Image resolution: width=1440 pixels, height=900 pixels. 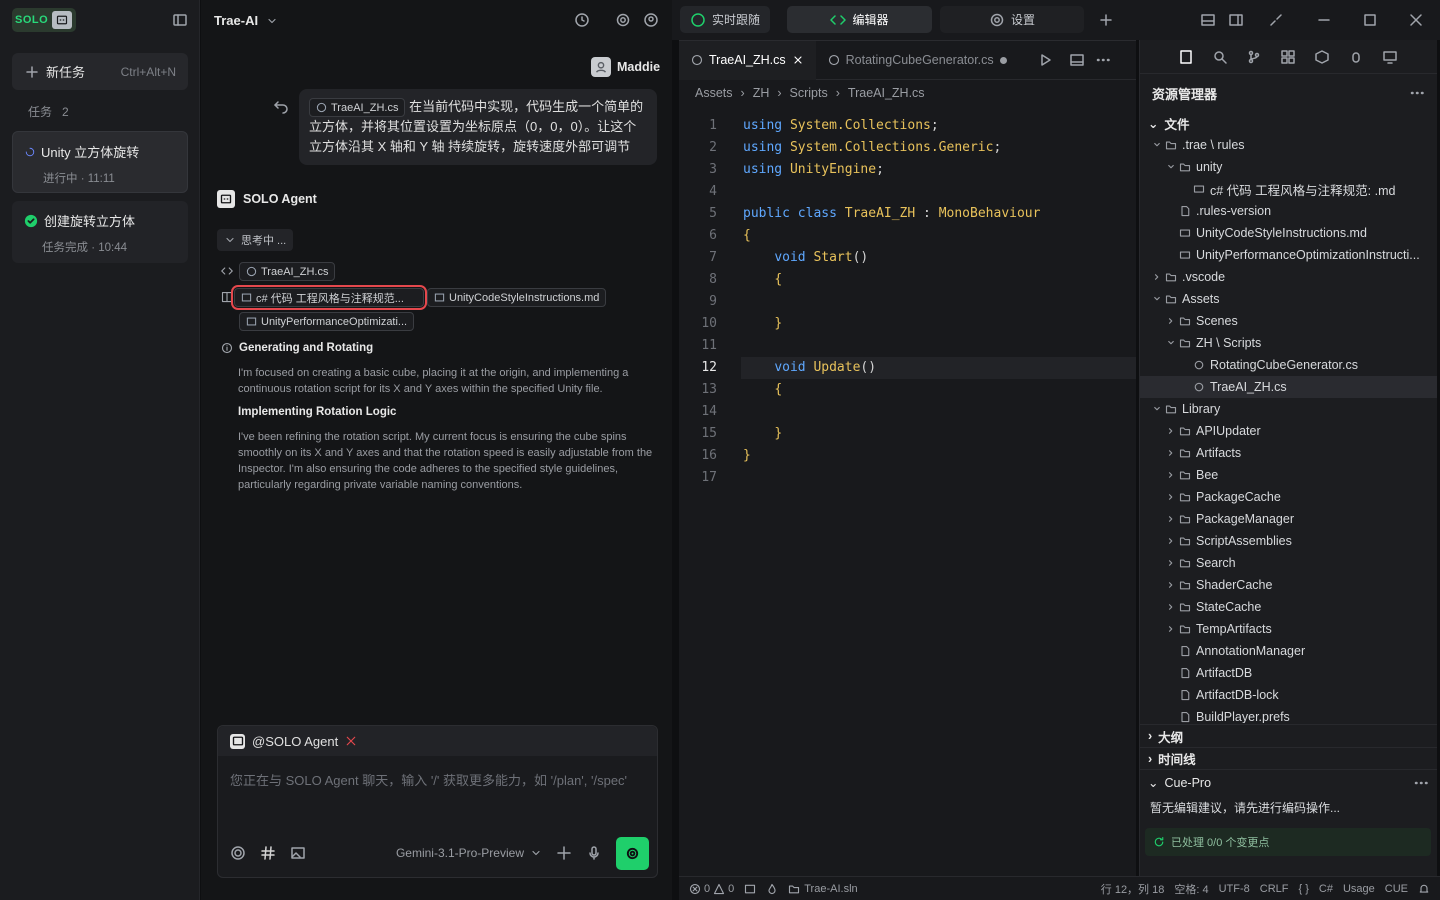 I want to click on plus-icon, so click(x=1106, y=20).